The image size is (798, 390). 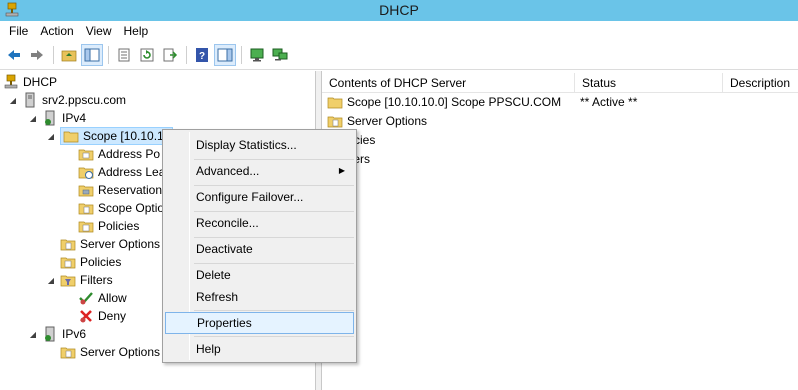 I want to click on tree-node-filters: ◢ Filters, so click(x=79, y=280).